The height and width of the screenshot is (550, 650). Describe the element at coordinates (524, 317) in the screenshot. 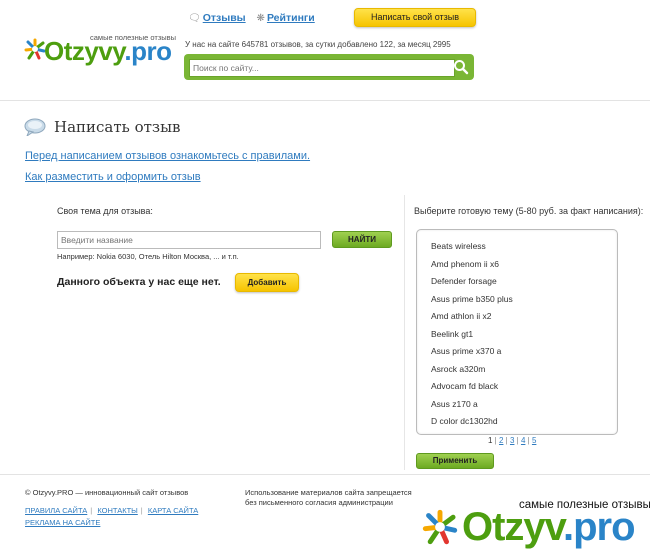

I see `topic-item: Amd athlon ii x2` at that location.